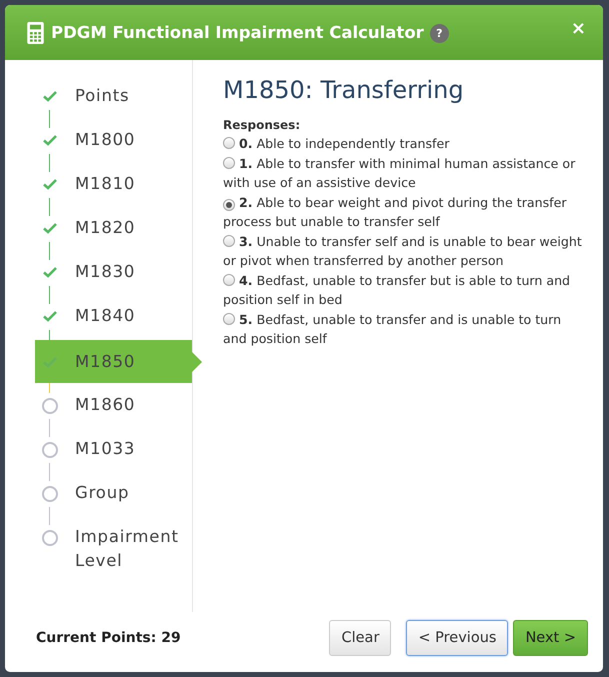 This screenshot has width=609, height=677. I want to click on response-option: 1. Able to transfer with minimal human assistance or with use of an assistive device, so click(403, 173).